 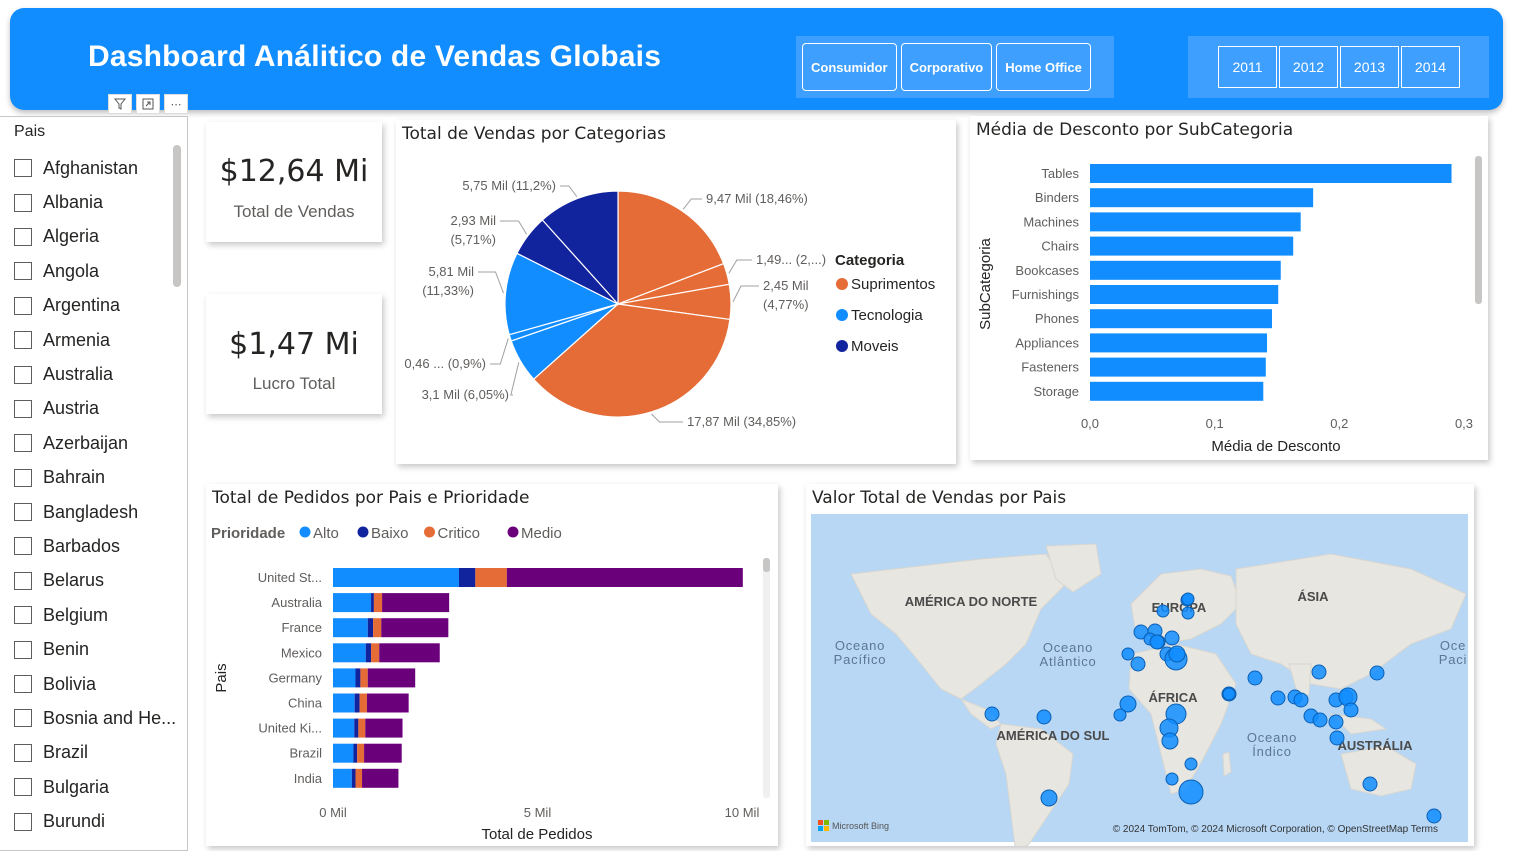 What do you see at coordinates (98, 684) in the screenshot?
I see `slicer-item: Bolivia` at bounding box center [98, 684].